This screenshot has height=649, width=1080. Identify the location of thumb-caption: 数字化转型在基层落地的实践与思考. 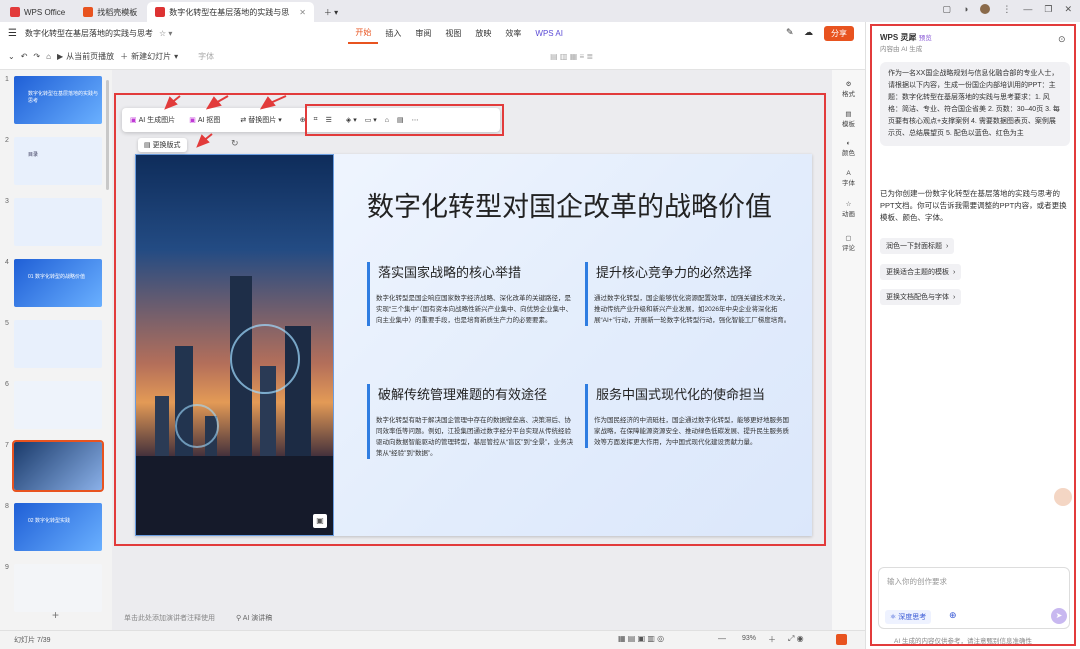
(63, 97).